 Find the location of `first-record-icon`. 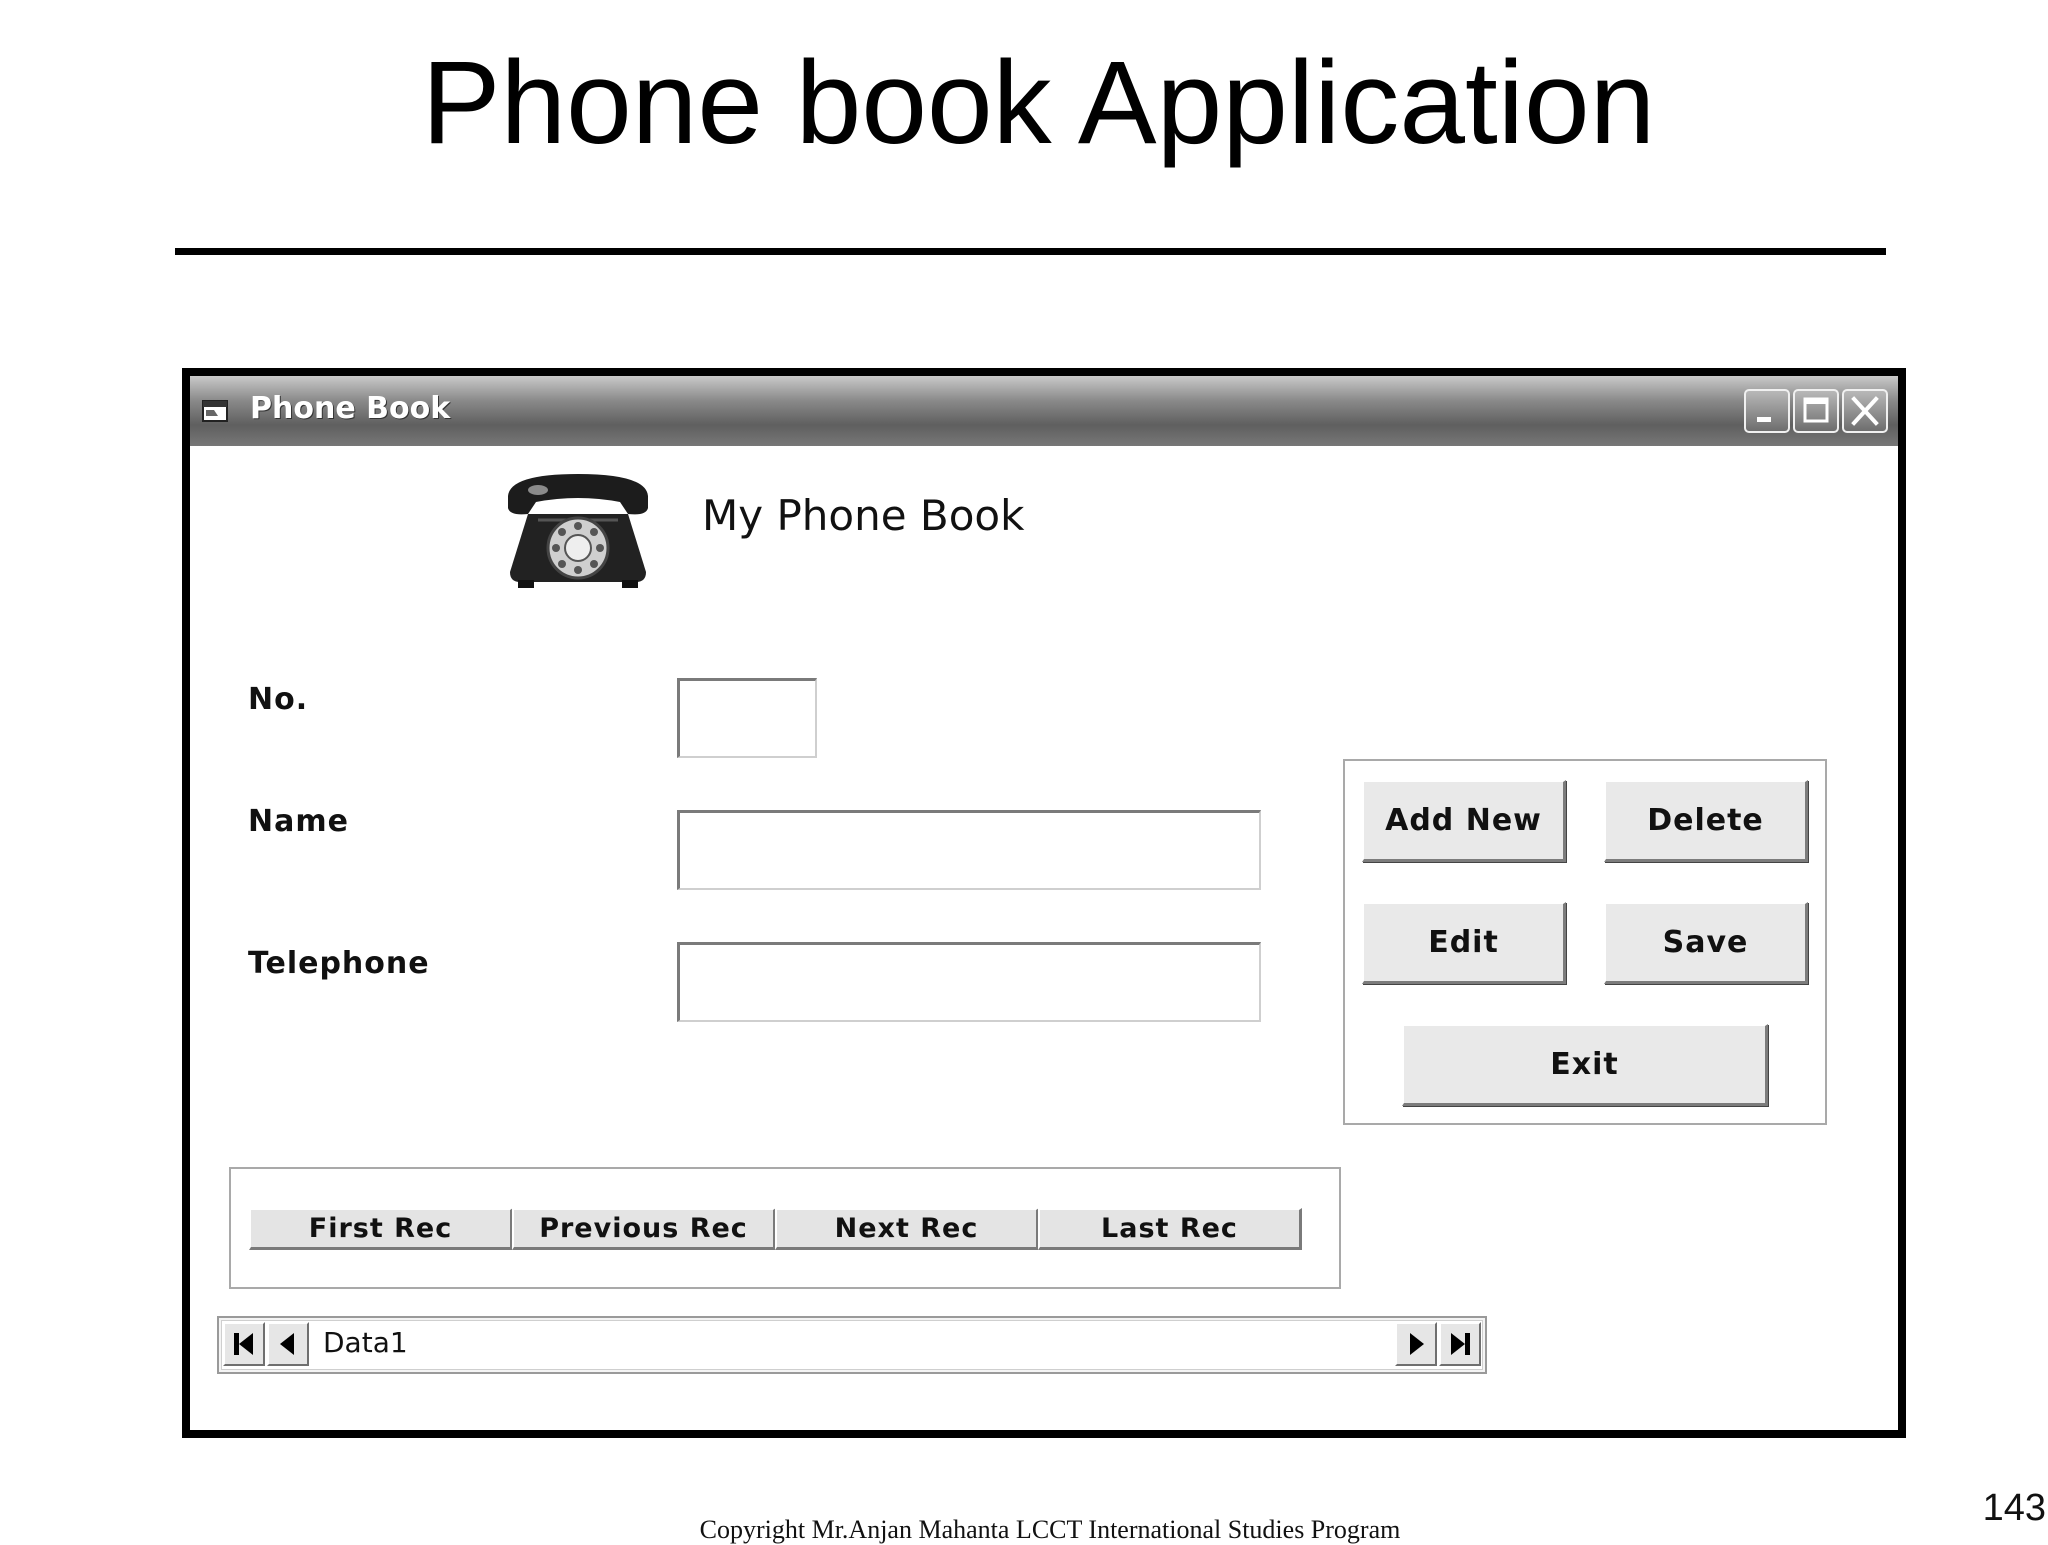

first-record-icon is located at coordinates (243, 1344).